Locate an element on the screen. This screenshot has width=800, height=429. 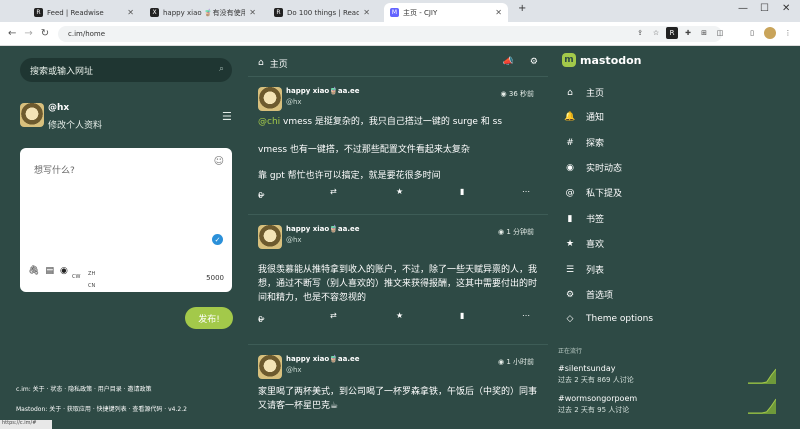
nav-label: Theme options is located at coordinates (620, 319).